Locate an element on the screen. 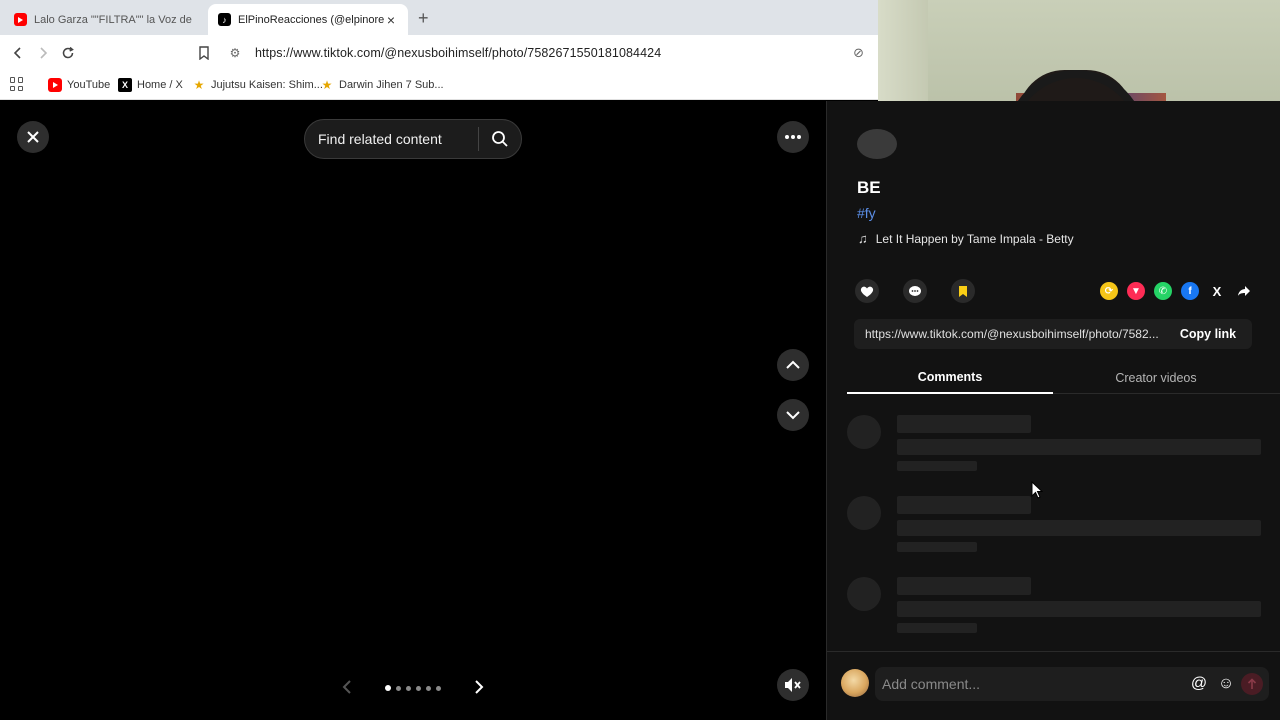 Image resolution: width=1280 pixels, height=720 pixels. search-icon is located at coordinates (500, 139).